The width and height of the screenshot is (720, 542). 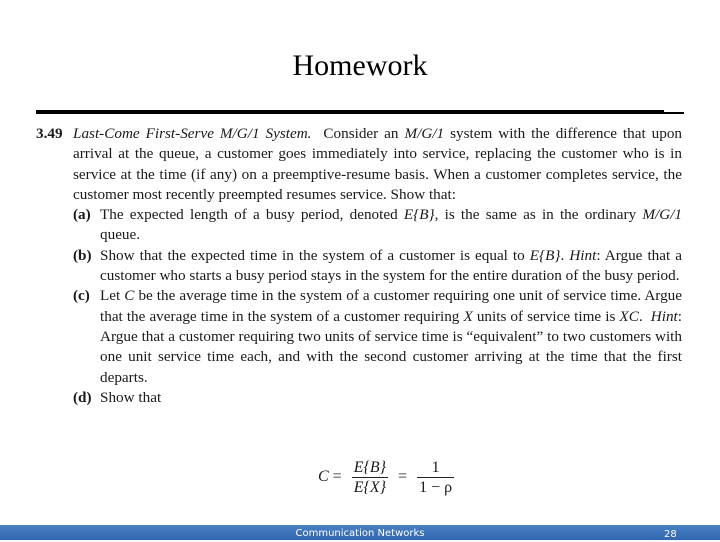 What do you see at coordinates (377, 398) in the screenshot?
I see `part-d: (d) Show that` at bounding box center [377, 398].